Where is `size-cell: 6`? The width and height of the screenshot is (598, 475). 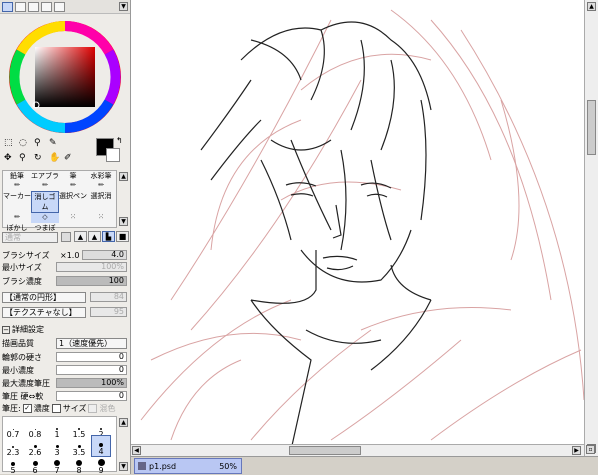 size-cell: 6 is located at coordinates (35, 464).